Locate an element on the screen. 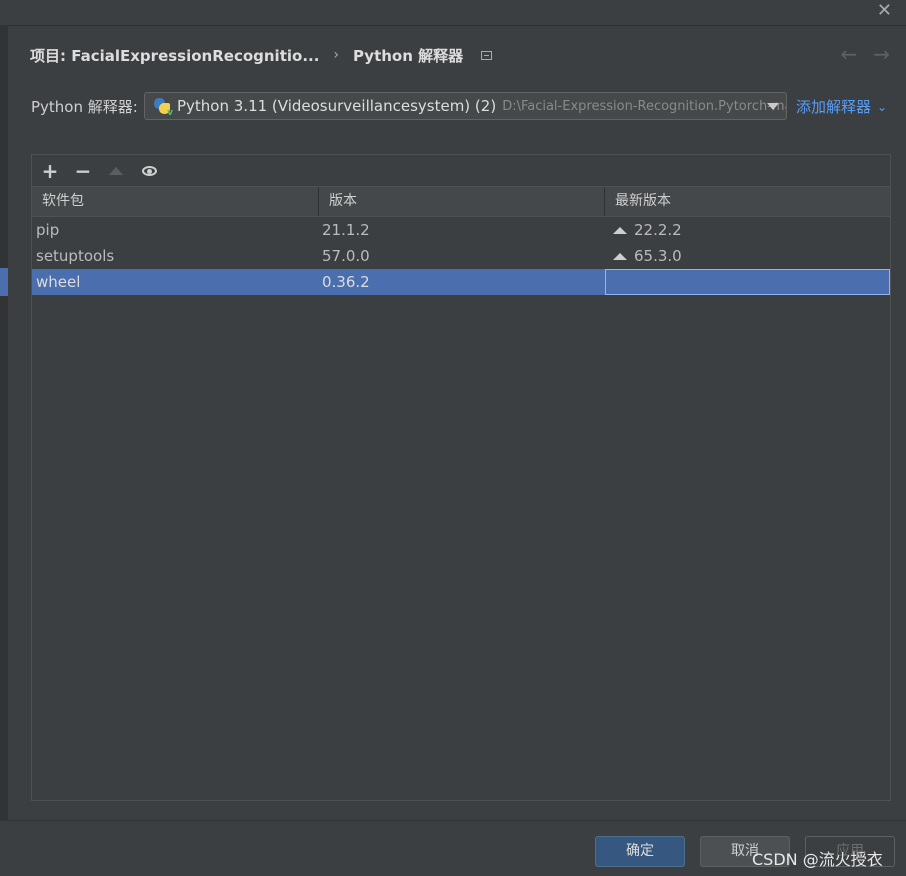  python-icon: v is located at coordinates (163, 107).